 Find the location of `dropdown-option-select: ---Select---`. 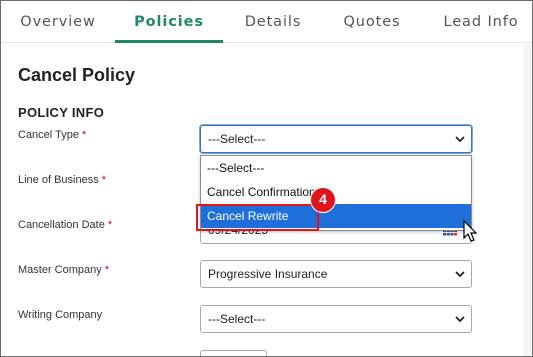

dropdown-option-select: ---Select--- is located at coordinates (336, 168).